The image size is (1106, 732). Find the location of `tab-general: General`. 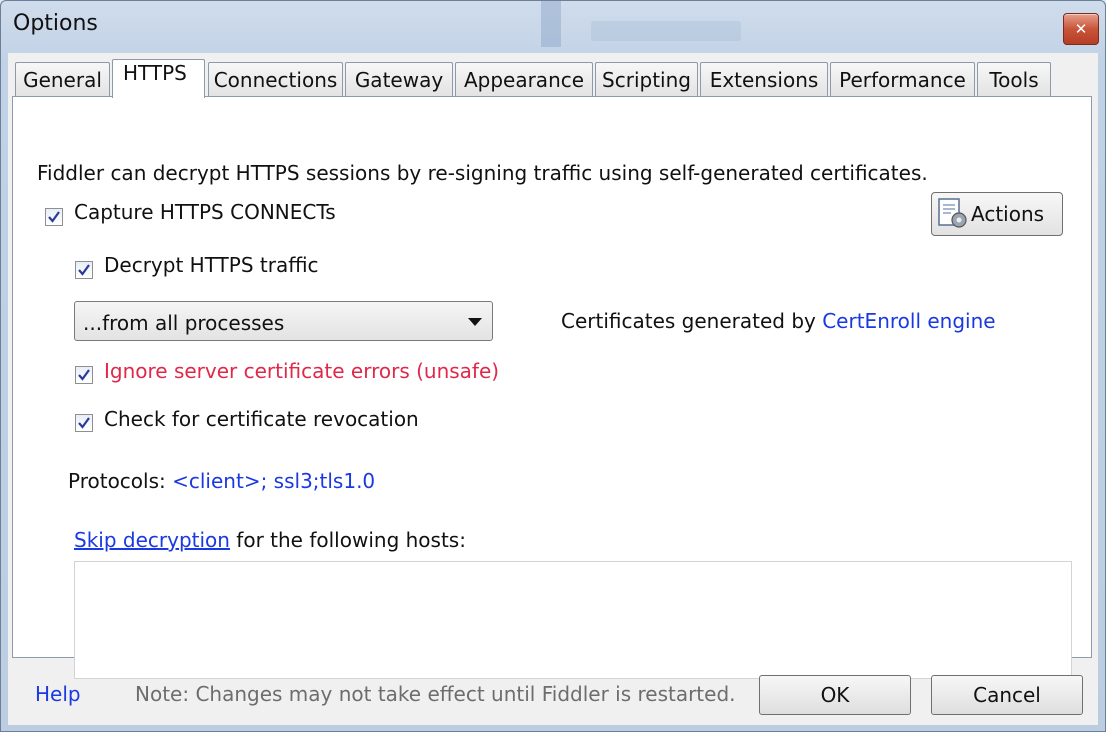

tab-general: General is located at coordinates (62, 79).